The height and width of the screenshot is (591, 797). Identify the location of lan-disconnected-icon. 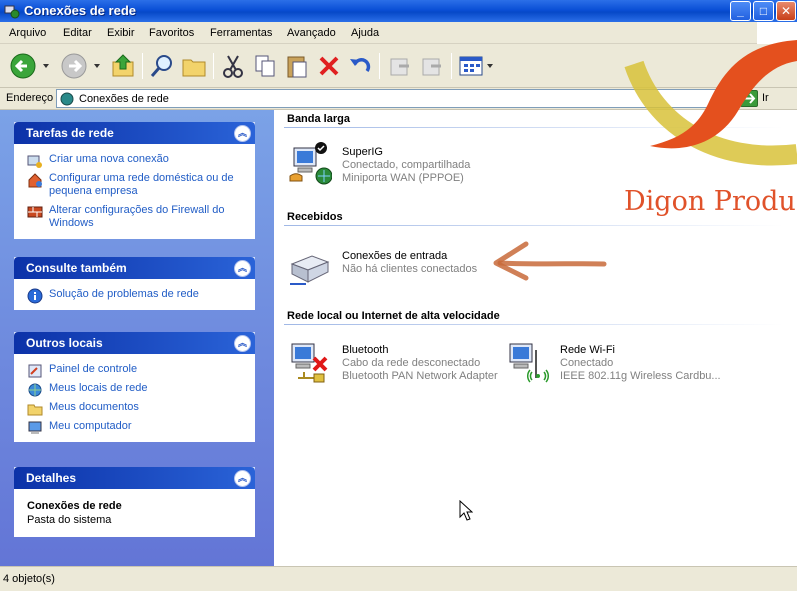
(309, 363).